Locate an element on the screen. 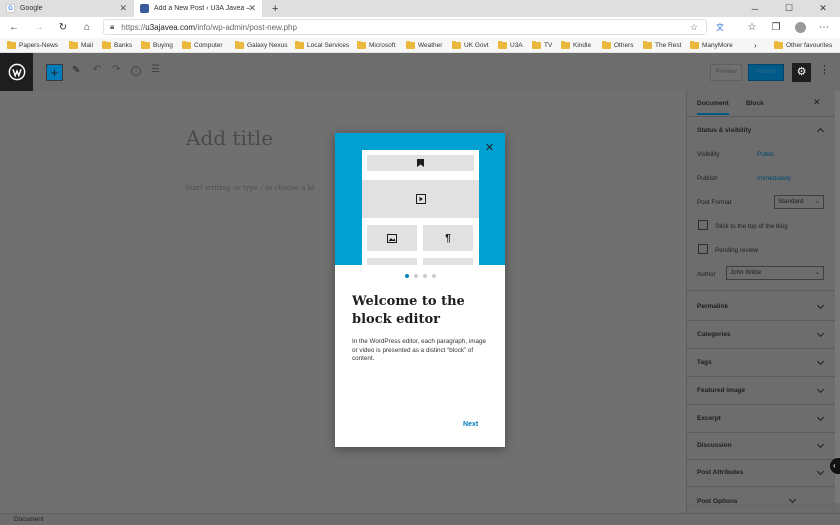 This screenshot has width=840, height=525. translate-icon: 文 is located at coordinates (720, 27).